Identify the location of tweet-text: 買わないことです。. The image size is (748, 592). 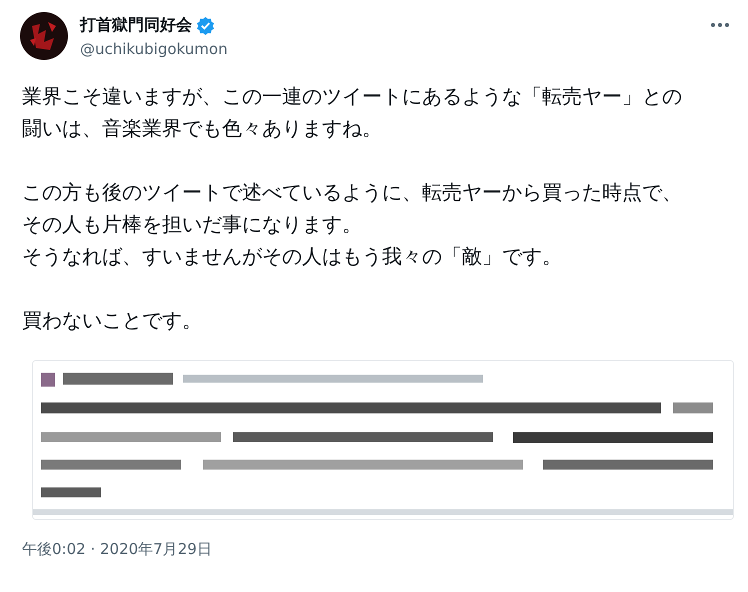
(112, 320).